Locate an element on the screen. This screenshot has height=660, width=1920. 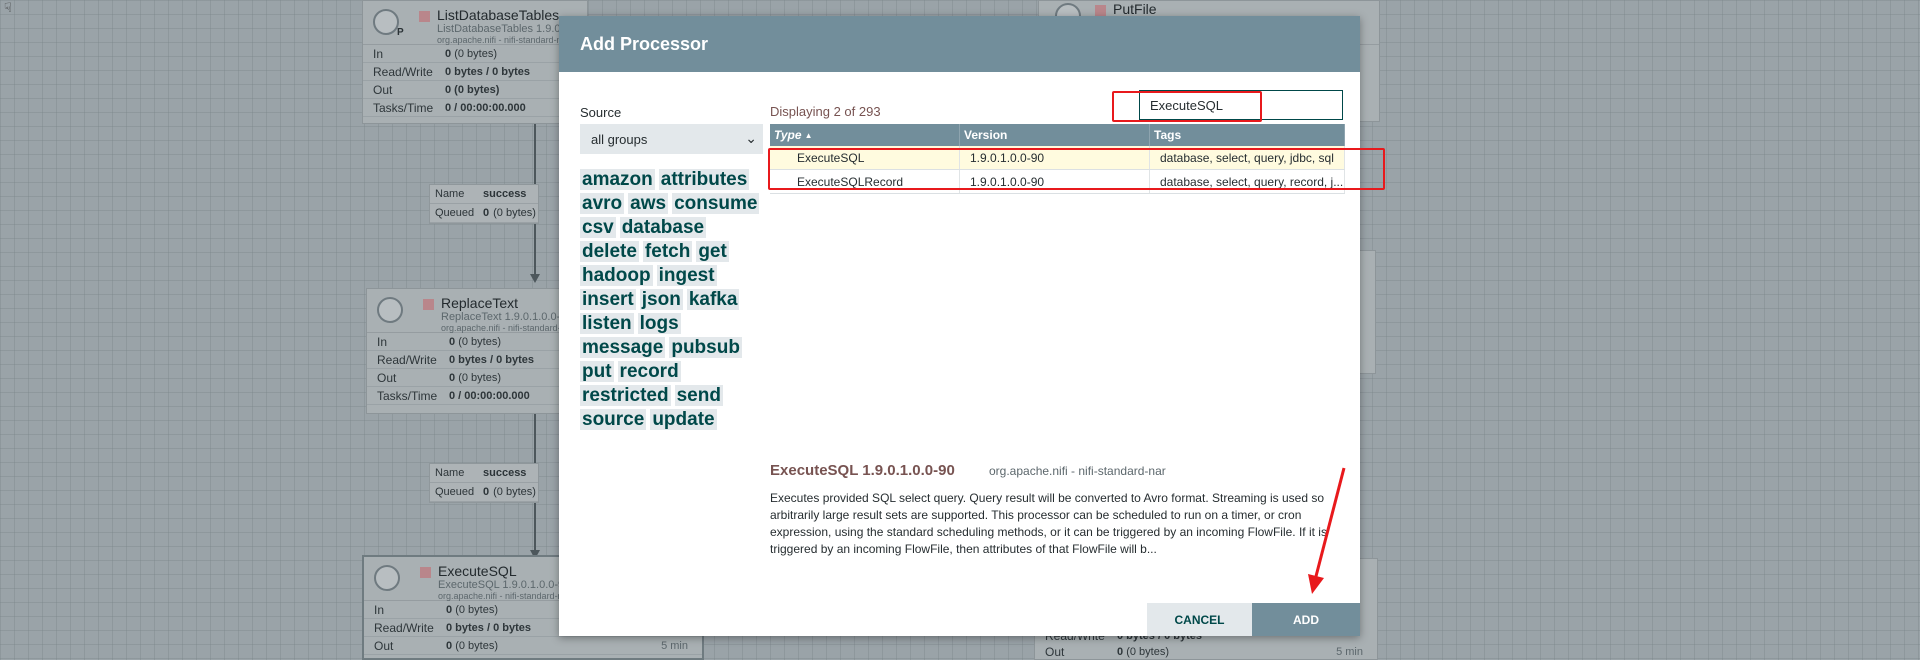
tag-filter: update is located at coordinates (683, 419).